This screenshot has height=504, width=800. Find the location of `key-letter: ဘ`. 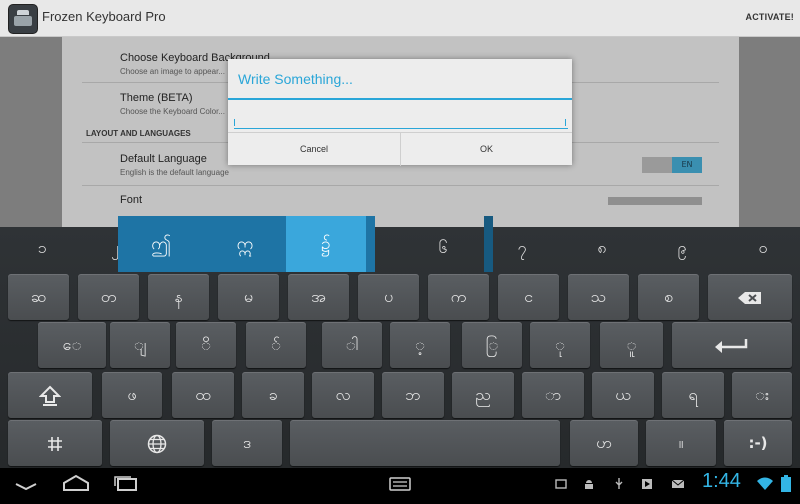

key-letter: ဘ is located at coordinates (413, 395).